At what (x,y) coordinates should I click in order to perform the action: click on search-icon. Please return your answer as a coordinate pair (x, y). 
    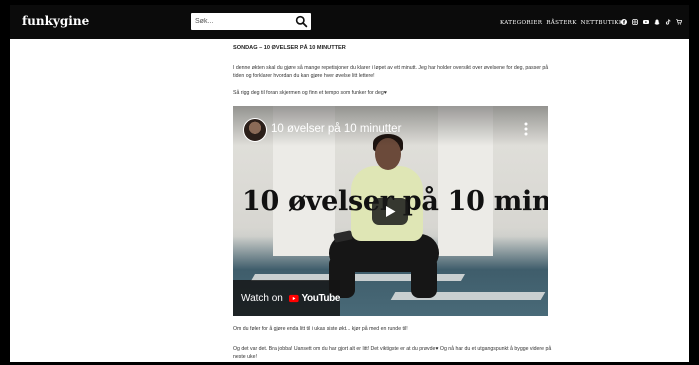
    Looking at the image, I should click on (301, 21).